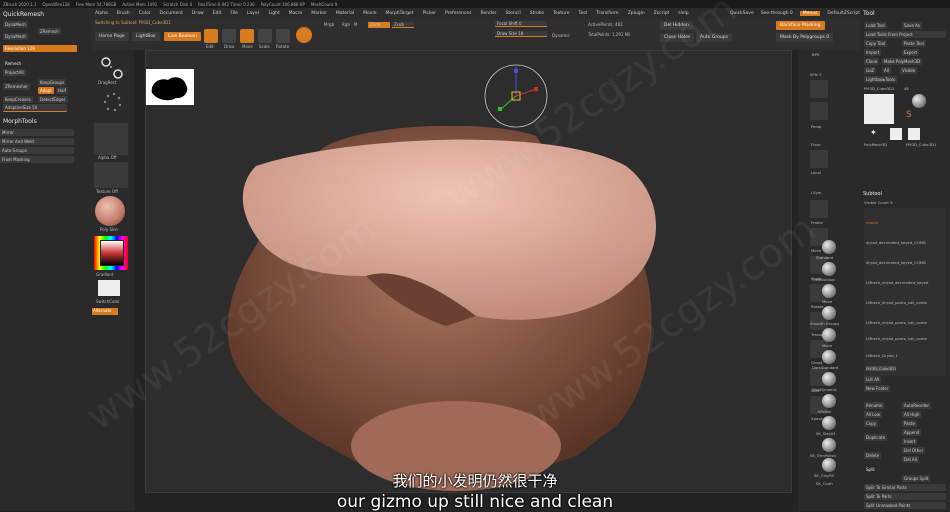 The height and width of the screenshot is (512, 950). What do you see at coordinates (171, 13) in the screenshot?
I see `menu-item: Document` at bounding box center [171, 13].